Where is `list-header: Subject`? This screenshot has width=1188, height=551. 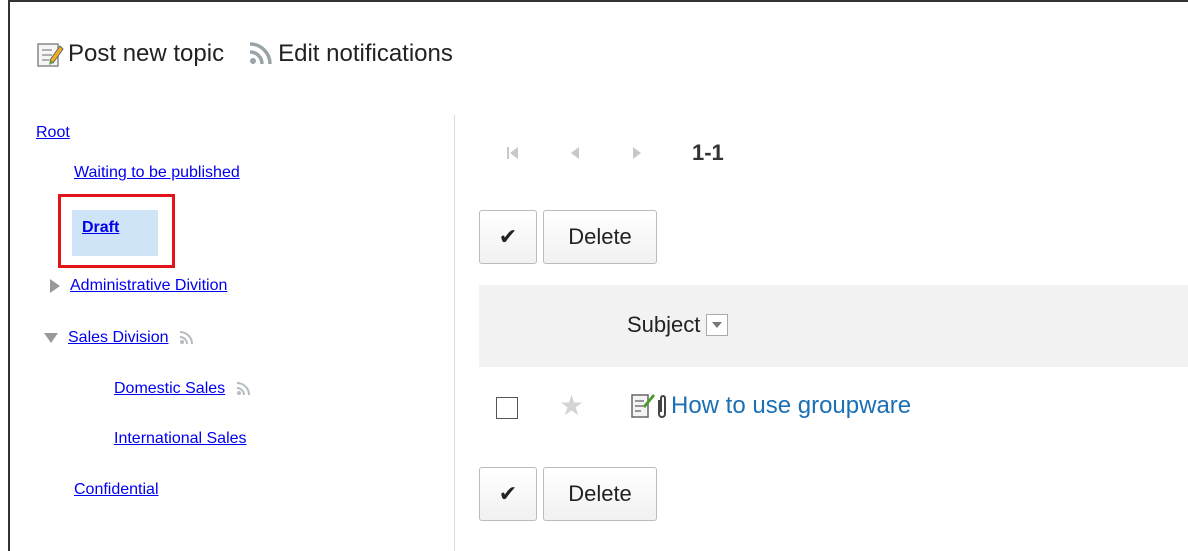
list-header: Subject is located at coordinates (833, 326).